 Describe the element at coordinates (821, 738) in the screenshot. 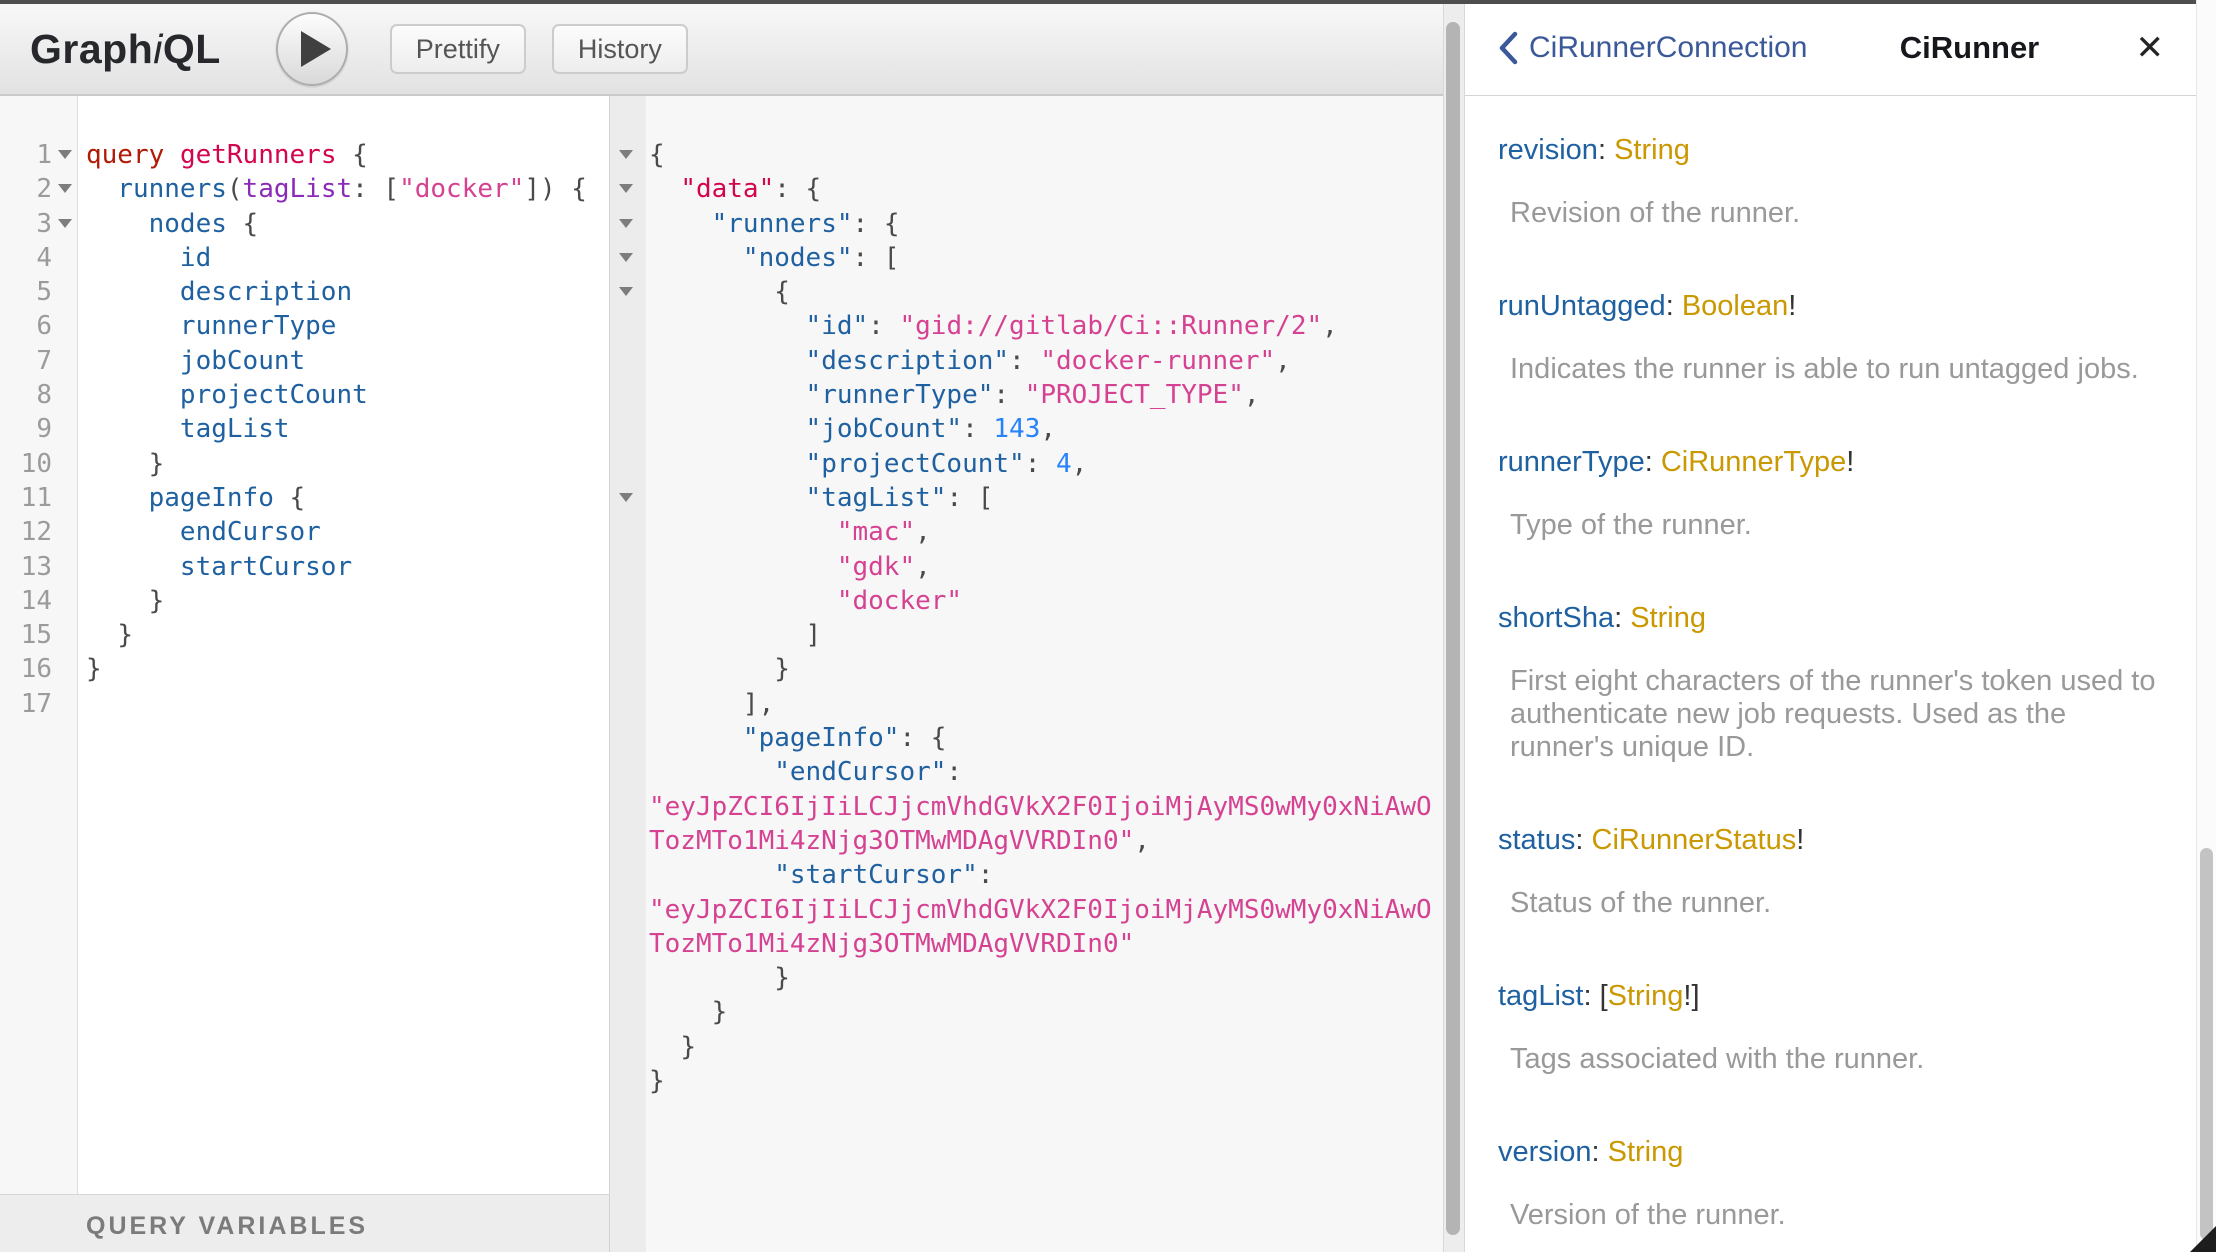

I see `code-token: "pageInfo"` at that location.